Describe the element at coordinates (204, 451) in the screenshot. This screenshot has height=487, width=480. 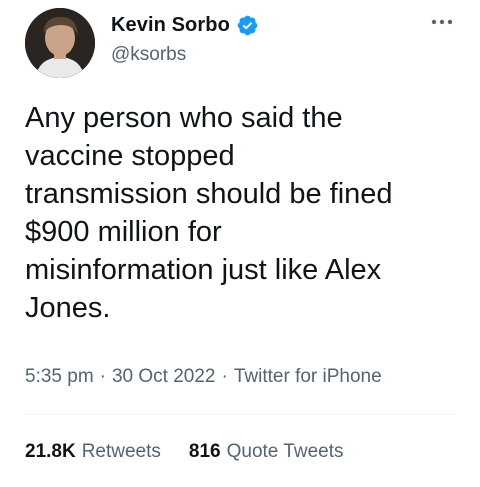
I see `quote-tweets-count: 816` at that location.